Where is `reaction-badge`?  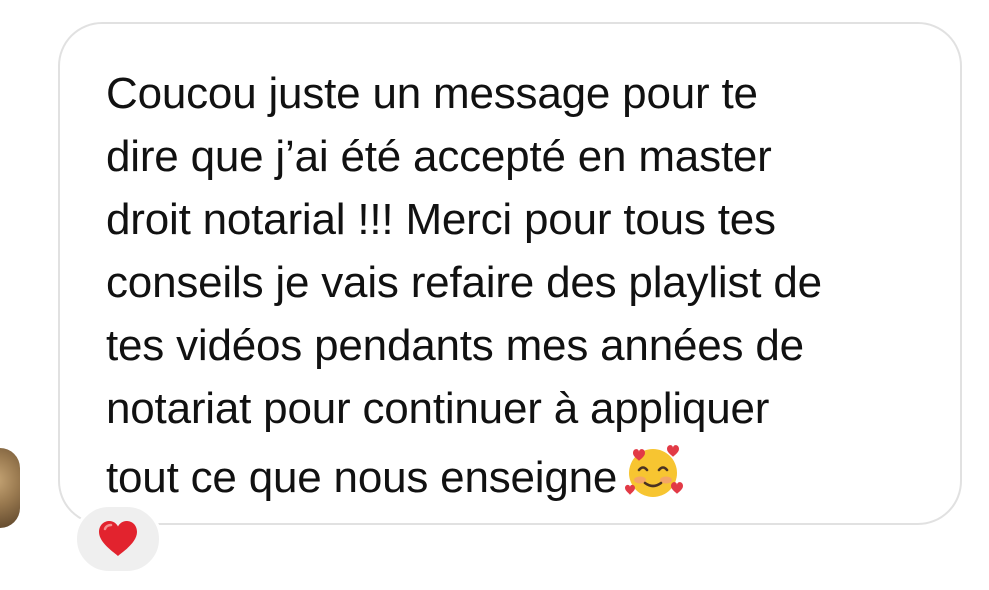
reaction-badge is located at coordinates (118, 539).